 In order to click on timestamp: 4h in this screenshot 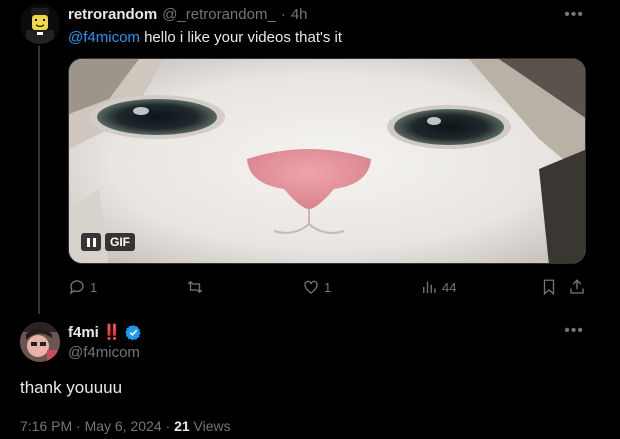, I will do `click(299, 14)`.